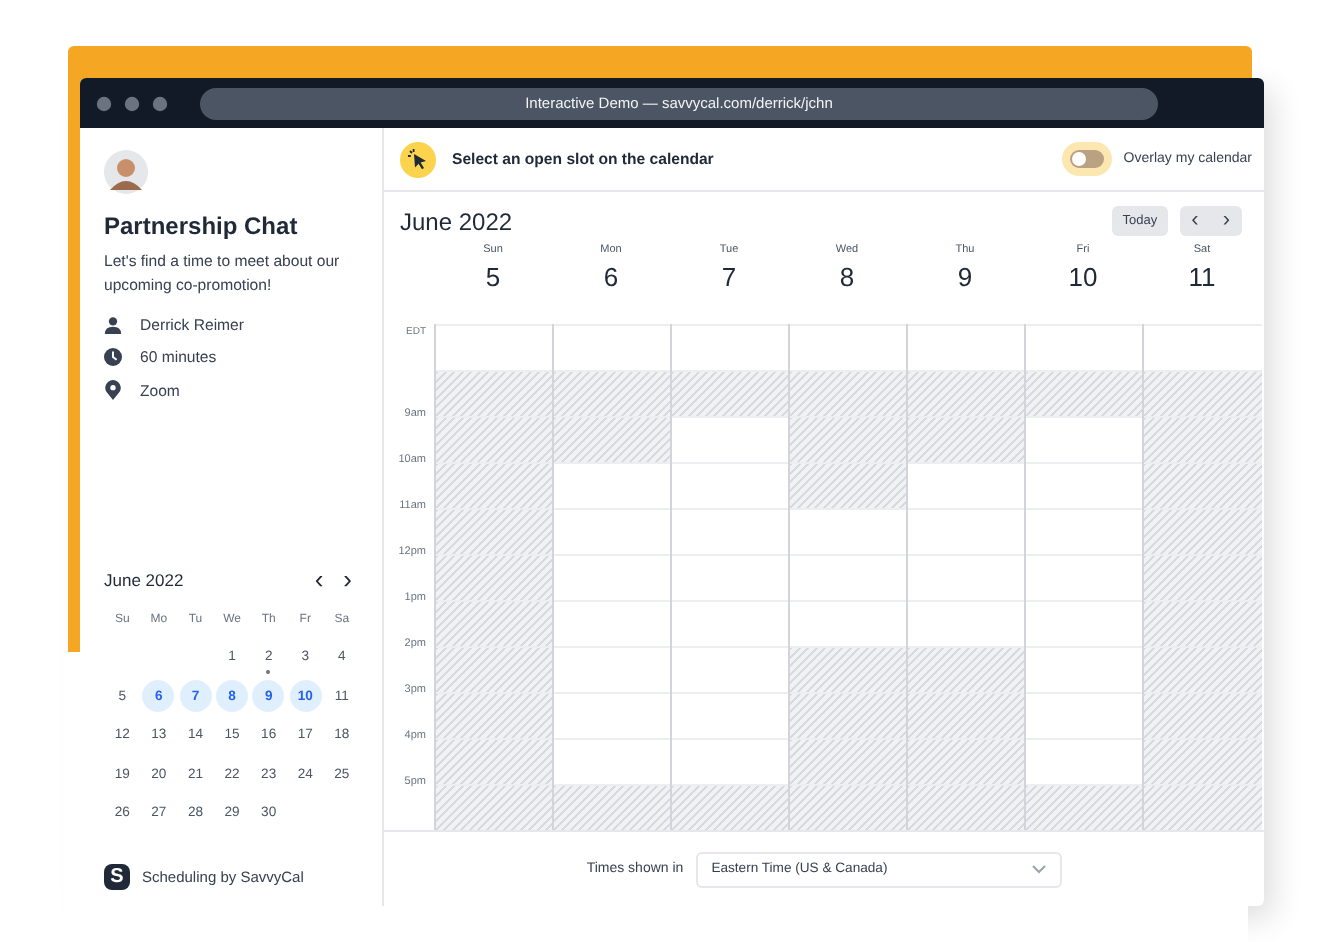 The height and width of the screenshot is (942, 1344). Describe the element at coordinates (1226, 221) in the screenshot. I see `next-week-button: ›` at that location.